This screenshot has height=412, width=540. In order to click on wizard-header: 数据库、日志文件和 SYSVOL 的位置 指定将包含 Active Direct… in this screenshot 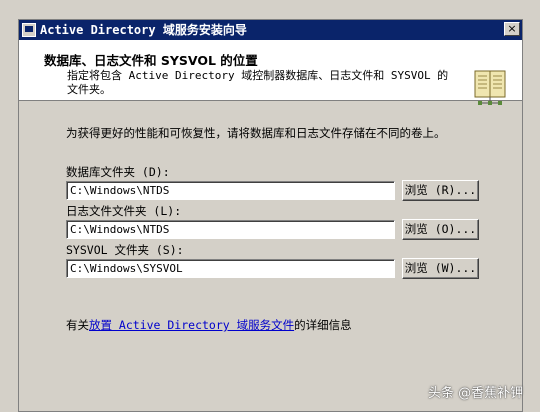, I will do `click(270, 72)`.